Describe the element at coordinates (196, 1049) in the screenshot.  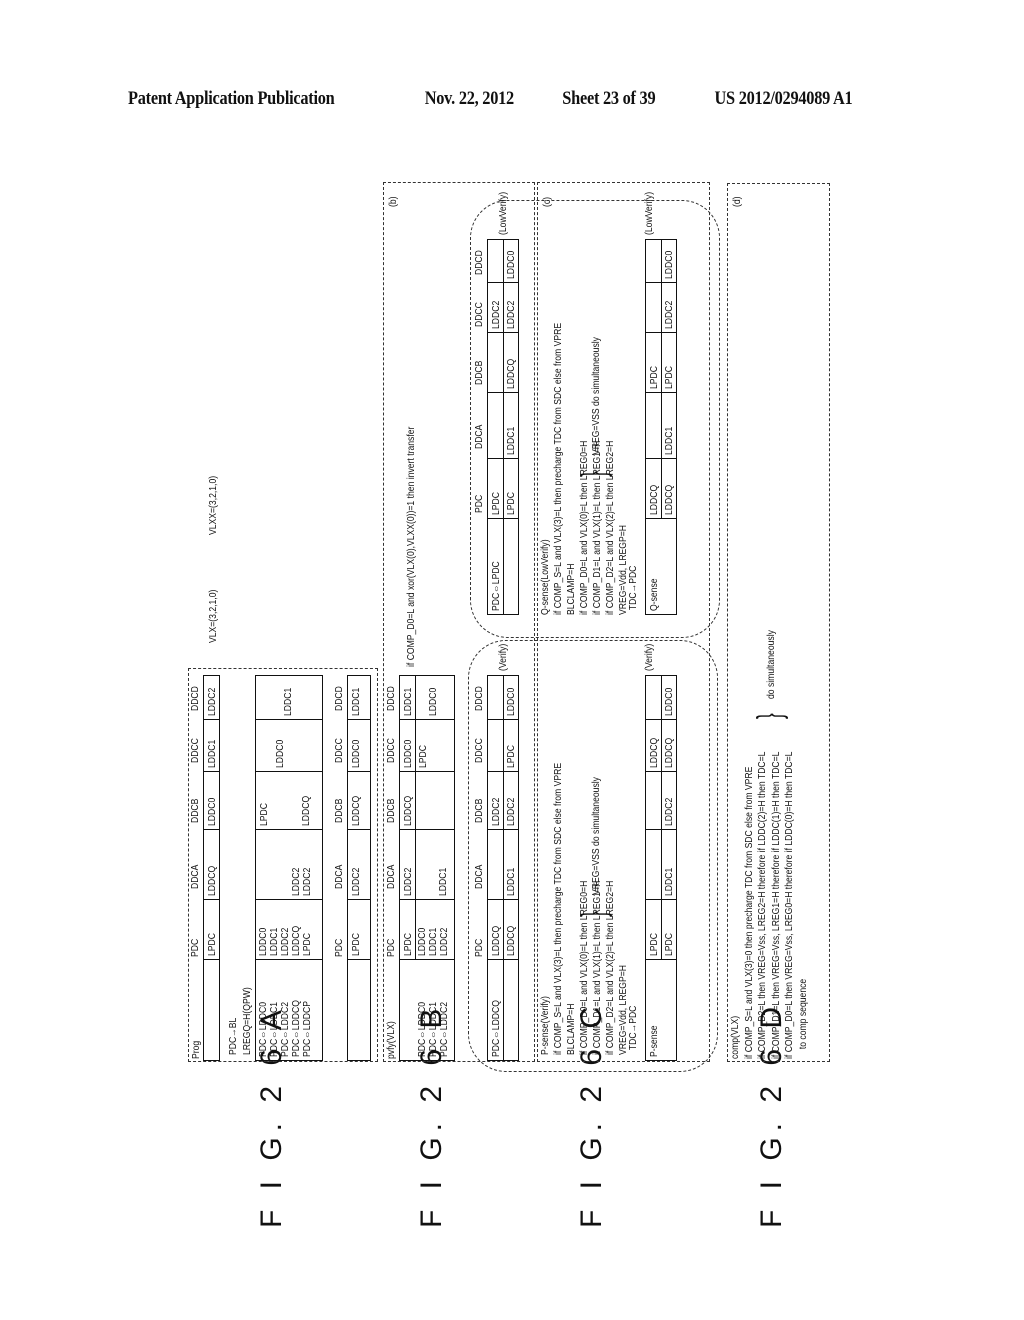
I see `fig-26a-title: Prog` at that location.